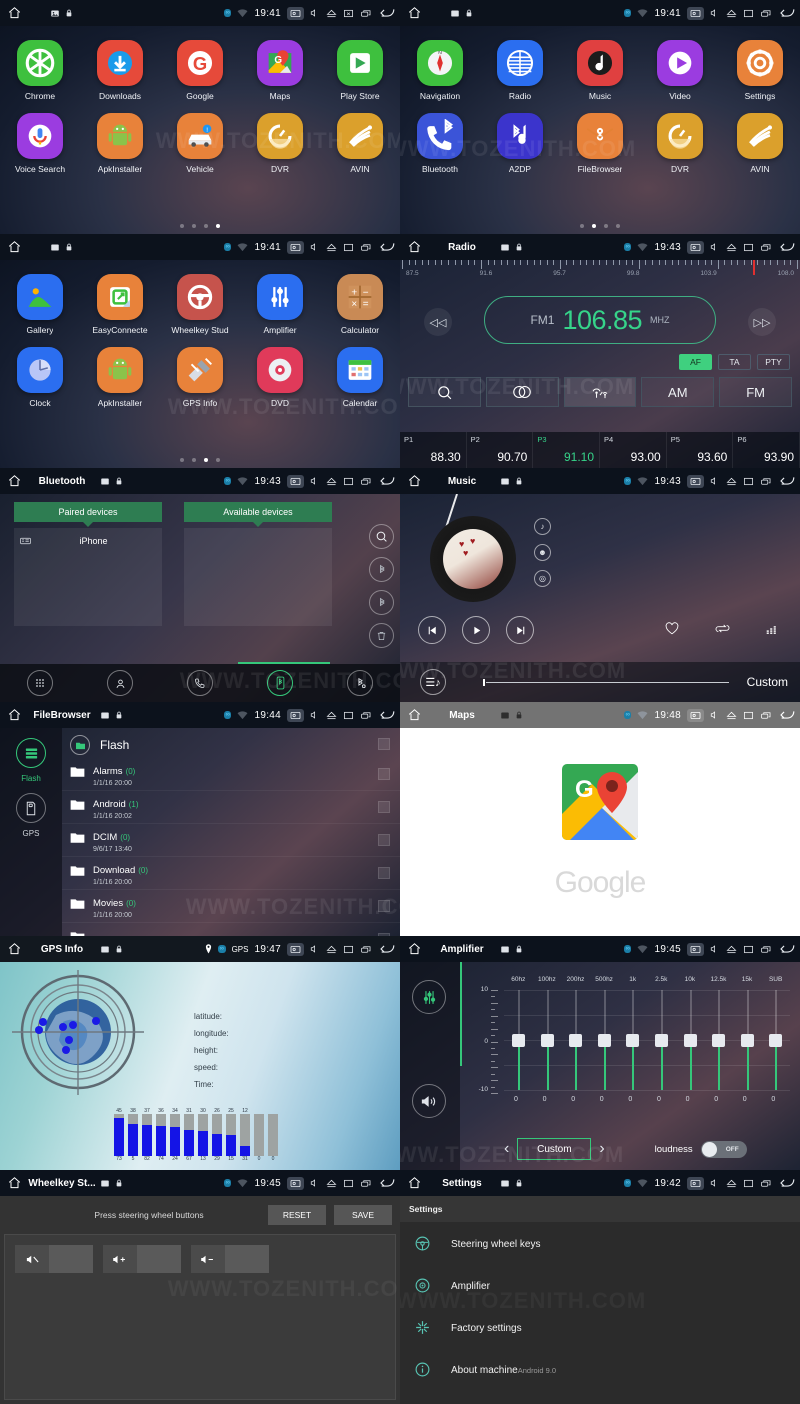 The width and height of the screenshot is (800, 1404). I want to click on app-clock: Clock, so click(40, 377).